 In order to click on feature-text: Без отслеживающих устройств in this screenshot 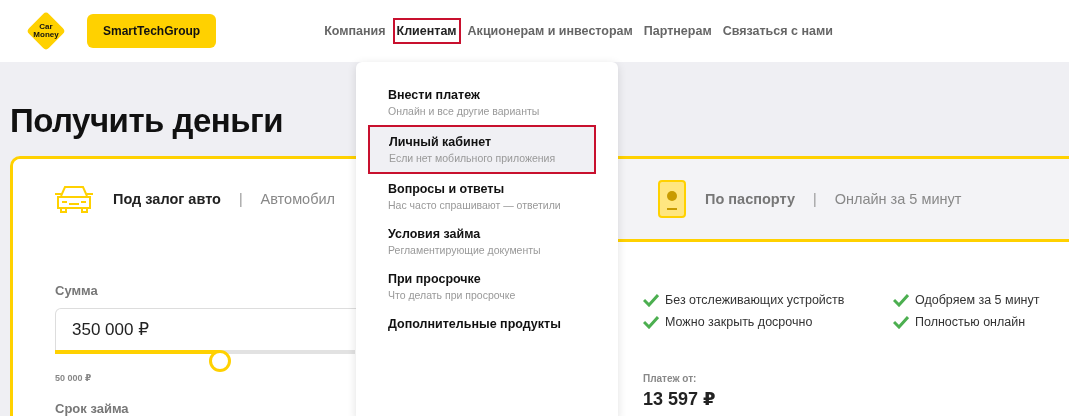, I will do `click(755, 300)`.